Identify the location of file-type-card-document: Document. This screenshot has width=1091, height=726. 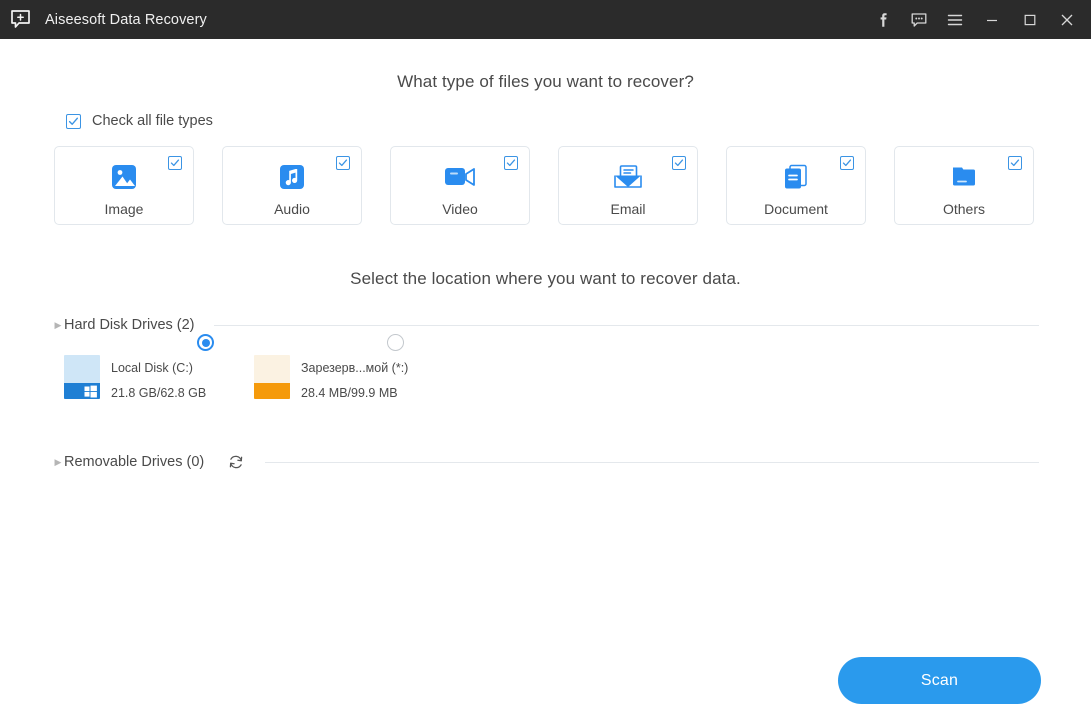
(796, 185).